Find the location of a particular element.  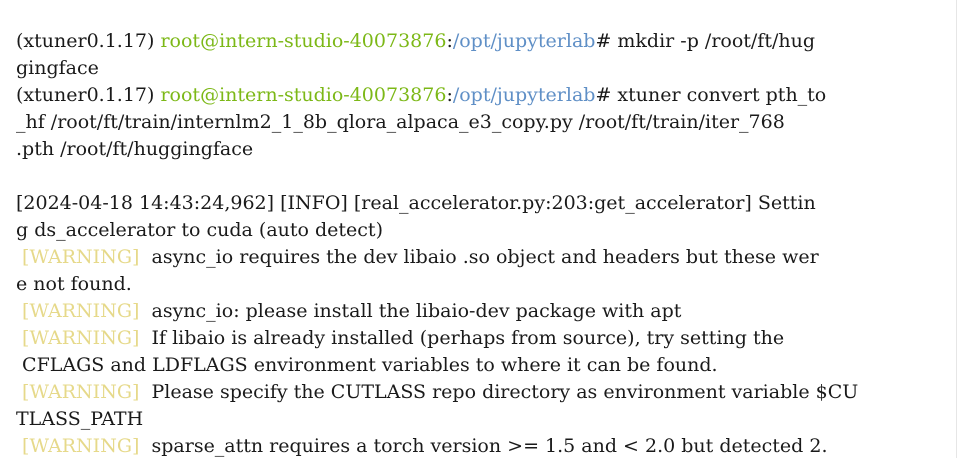

terminal-line-wrap: gingface is located at coordinates (57, 68).